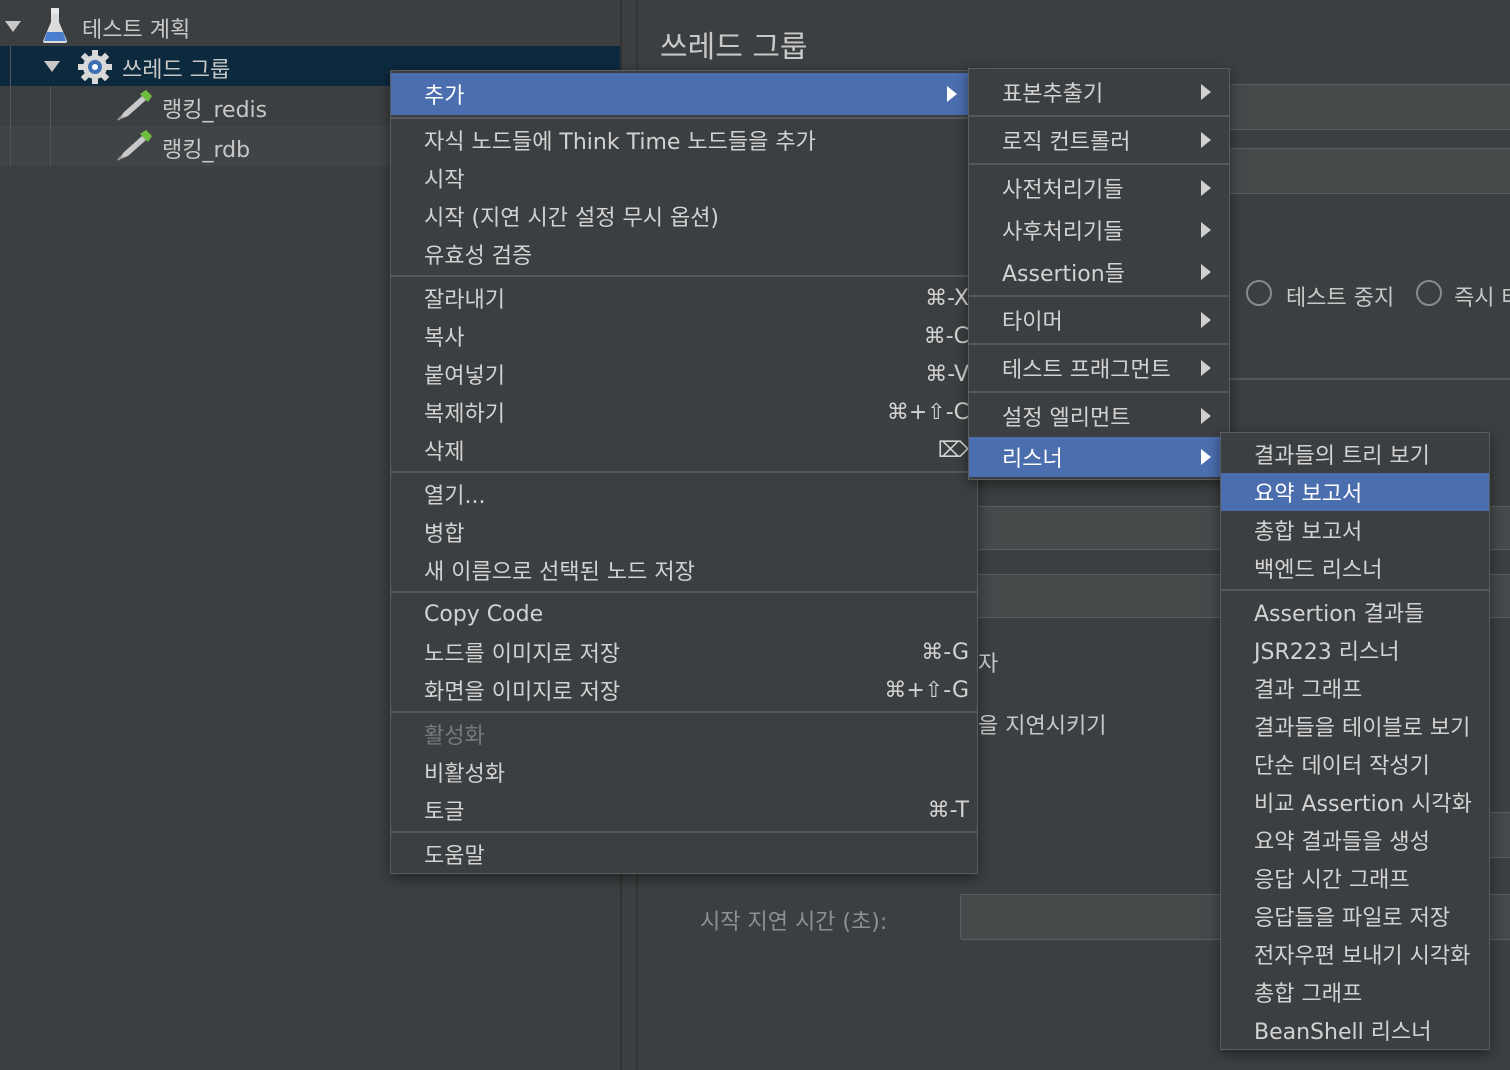 This screenshot has height=1070, width=1510. Describe the element at coordinates (946, 336) in the screenshot. I see `menu-item-shortcut: ⌘-C` at that location.